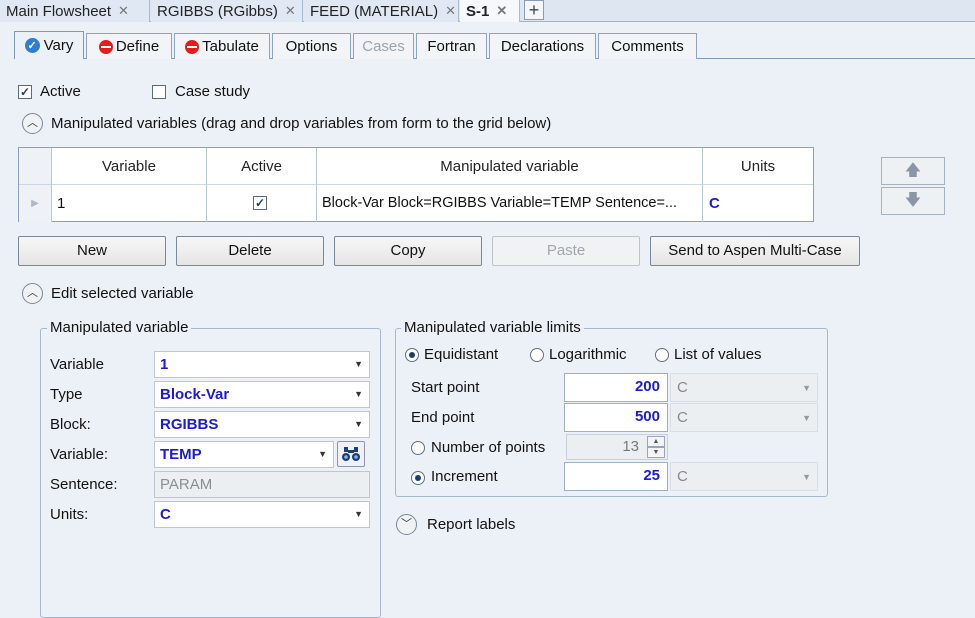  Describe the element at coordinates (408, 251) in the screenshot. I see `copy-button: Copy` at that location.